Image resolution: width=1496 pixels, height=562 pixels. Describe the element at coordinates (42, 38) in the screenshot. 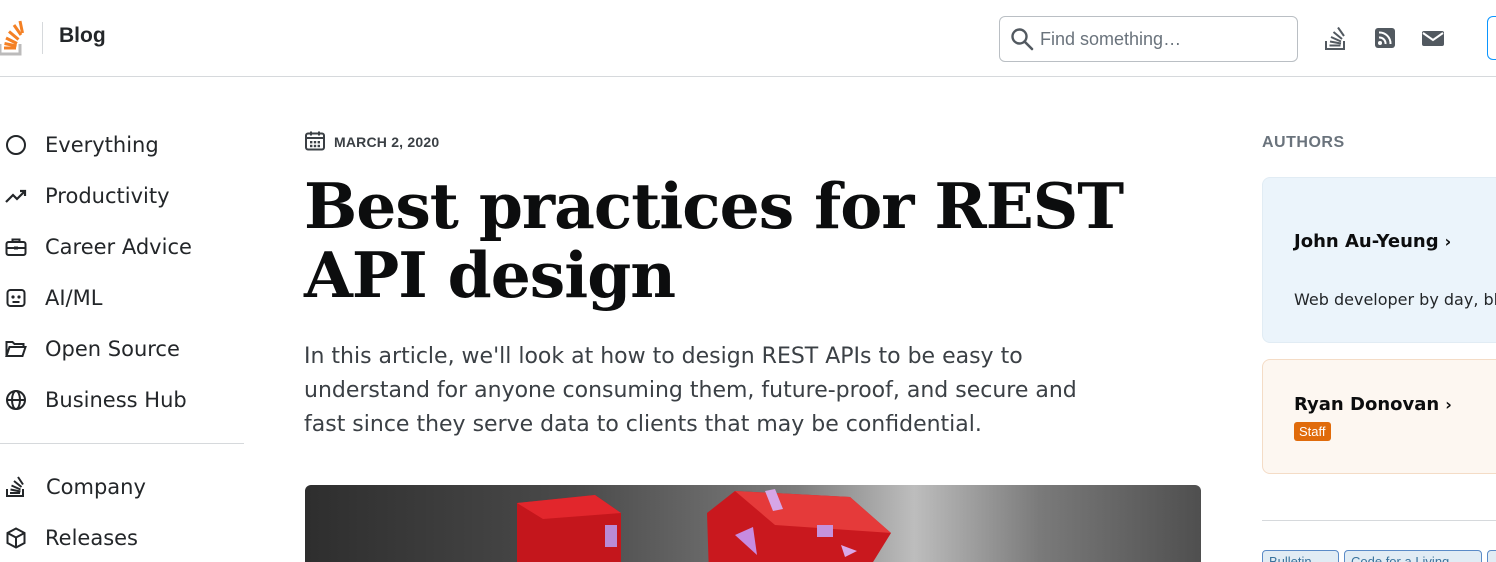

I see `logo-divider` at that location.